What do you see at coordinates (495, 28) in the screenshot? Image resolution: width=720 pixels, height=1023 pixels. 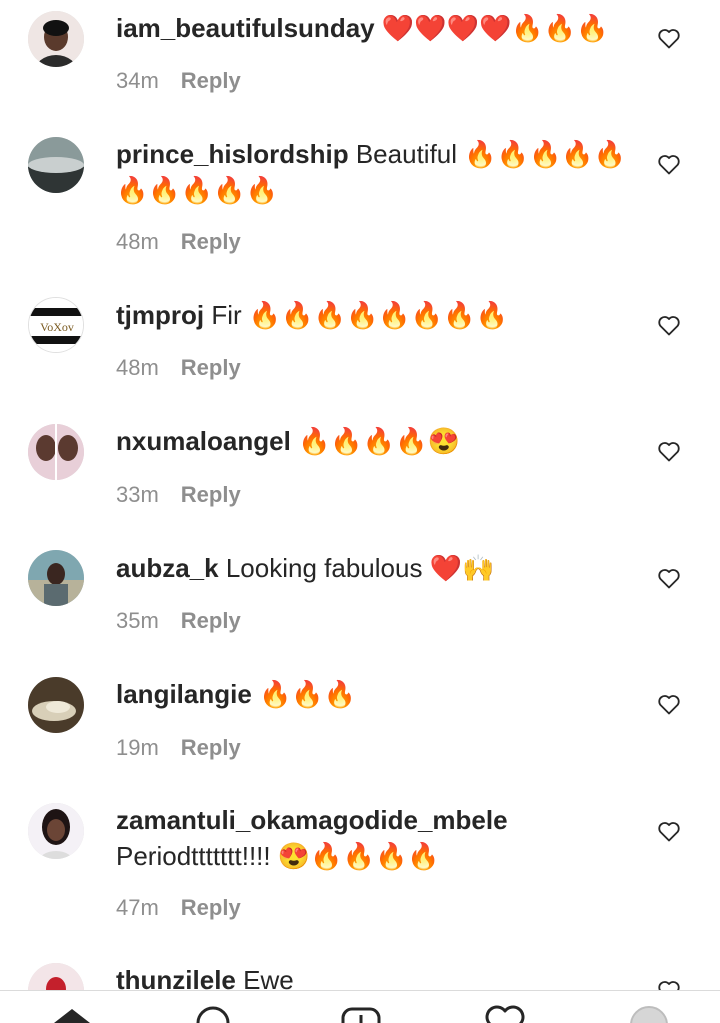 I see `comment-body: ❤️❤️❤️❤️🔥🔥🔥` at bounding box center [495, 28].